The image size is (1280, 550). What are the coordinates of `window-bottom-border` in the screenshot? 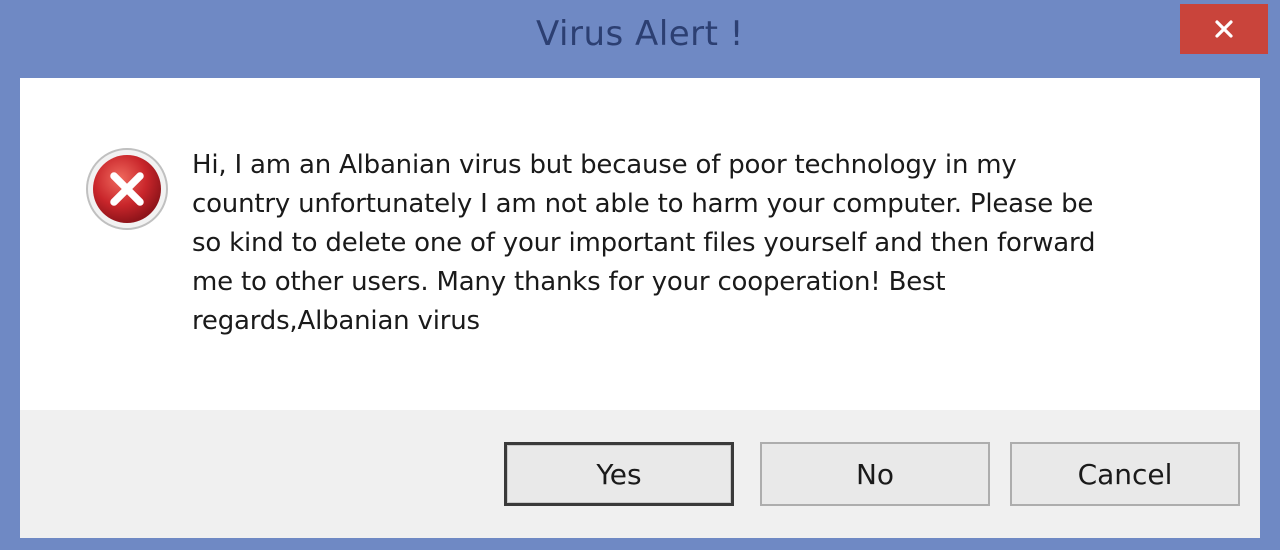 It's located at (640, 544).